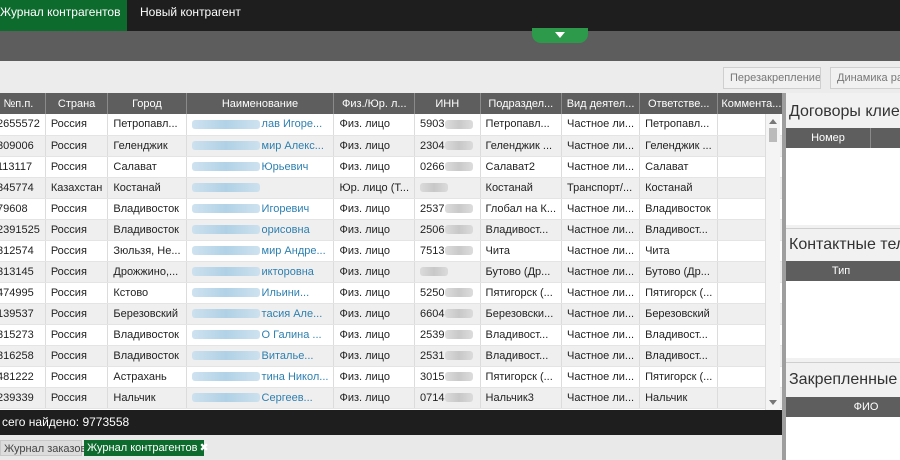  I want to click on bottom-tab-orders: Журнал заказов✖, so click(49, 448).